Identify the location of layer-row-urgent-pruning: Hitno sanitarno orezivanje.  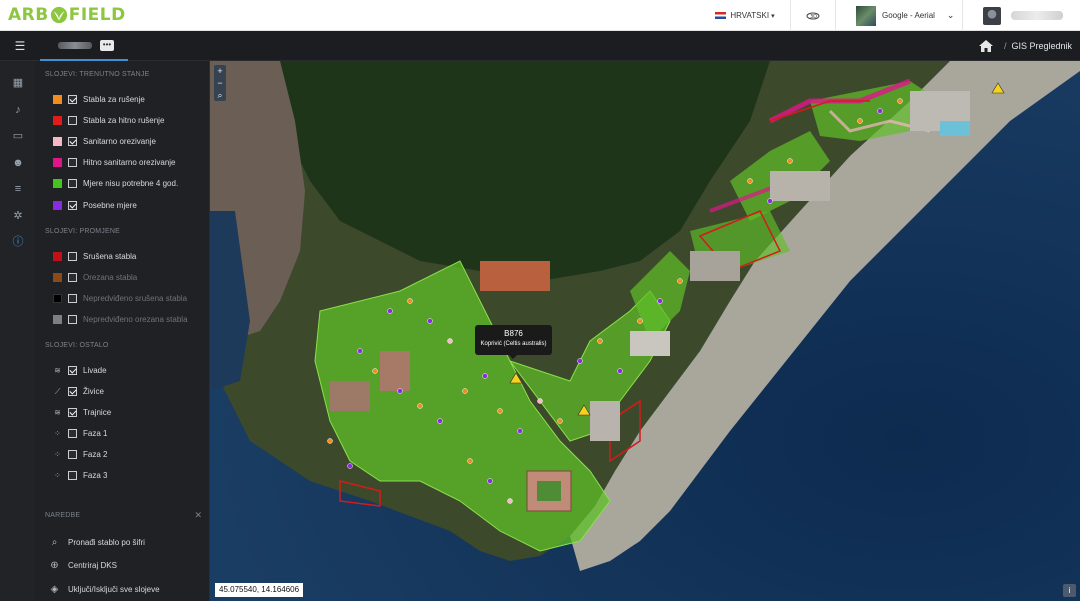
(114, 162).